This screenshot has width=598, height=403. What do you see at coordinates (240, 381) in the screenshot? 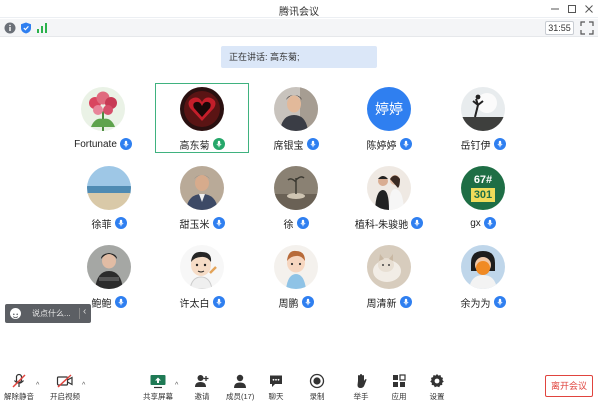
I see `members-icon` at bounding box center [240, 381].